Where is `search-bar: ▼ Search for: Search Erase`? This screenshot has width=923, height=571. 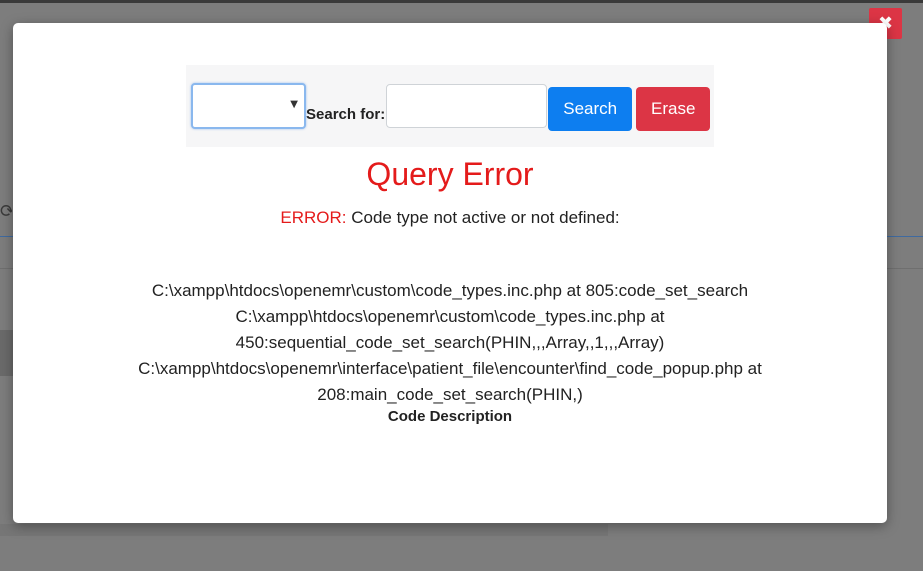 search-bar: ▼ Search for: Search Erase is located at coordinates (450, 106).